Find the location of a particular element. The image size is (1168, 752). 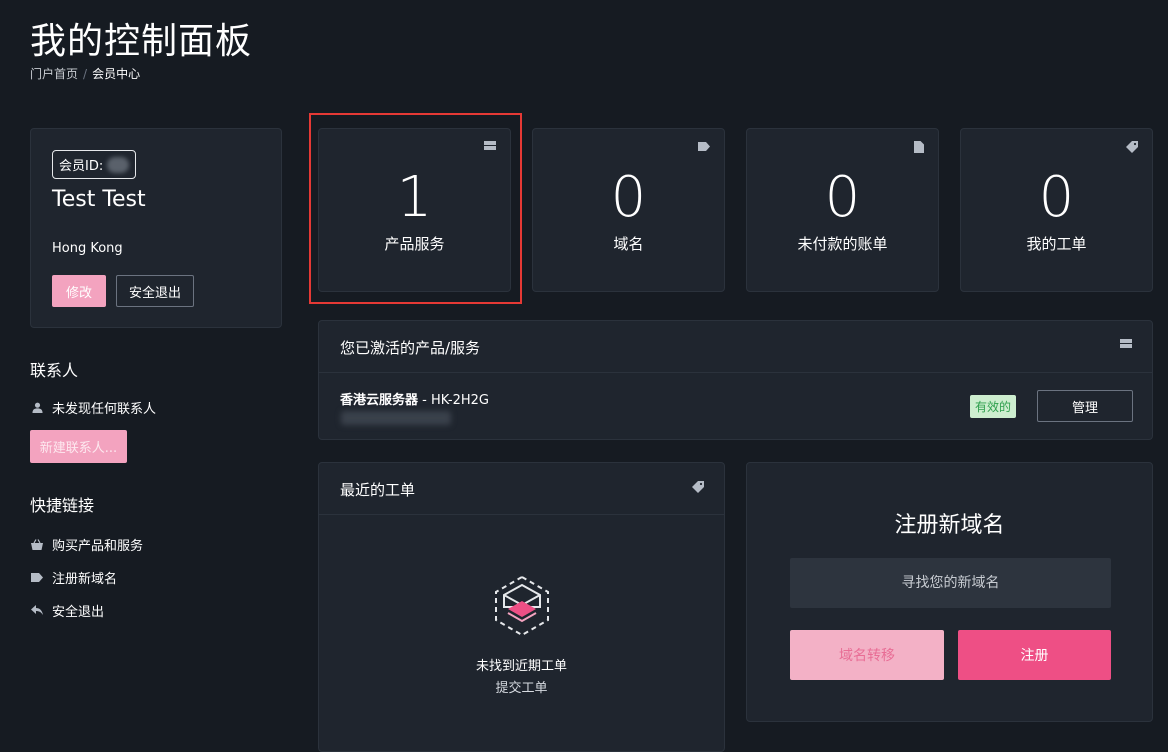

panel-title: 最近的工单 is located at coordinates (378, 490).